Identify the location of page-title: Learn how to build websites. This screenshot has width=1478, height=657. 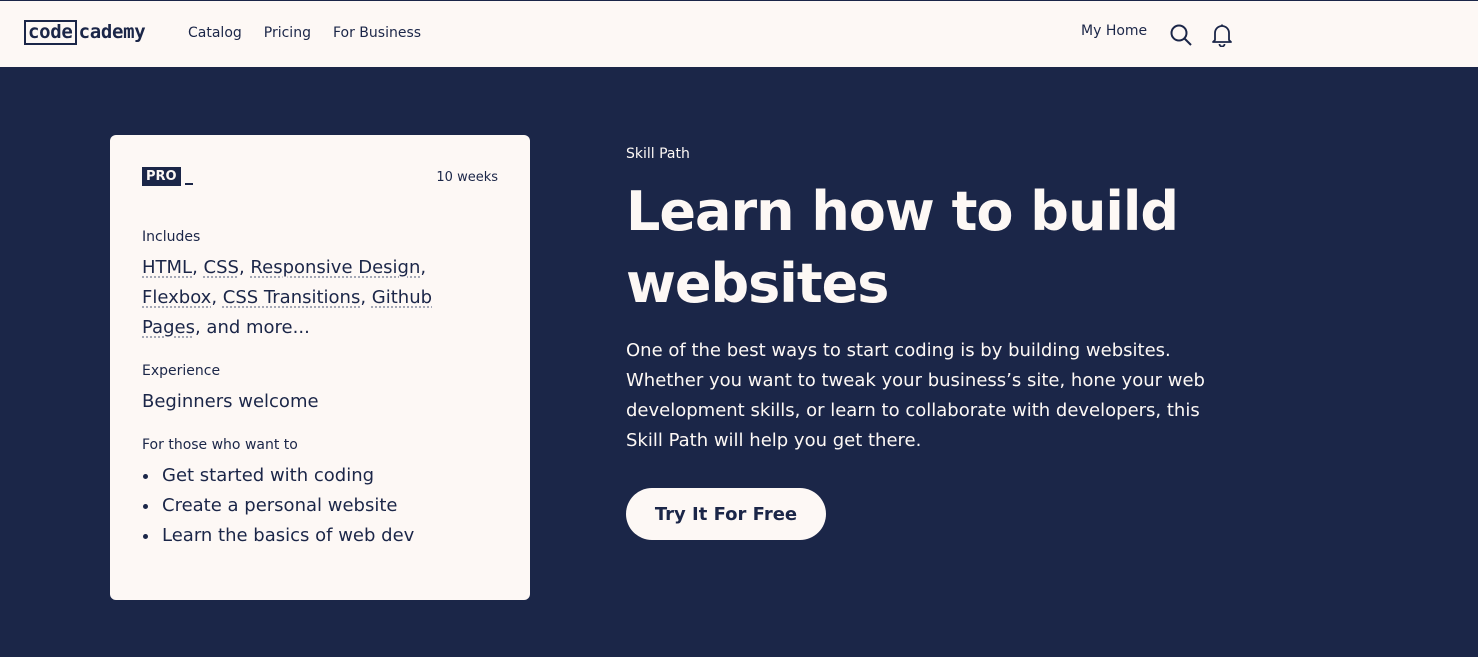
(902, 247).